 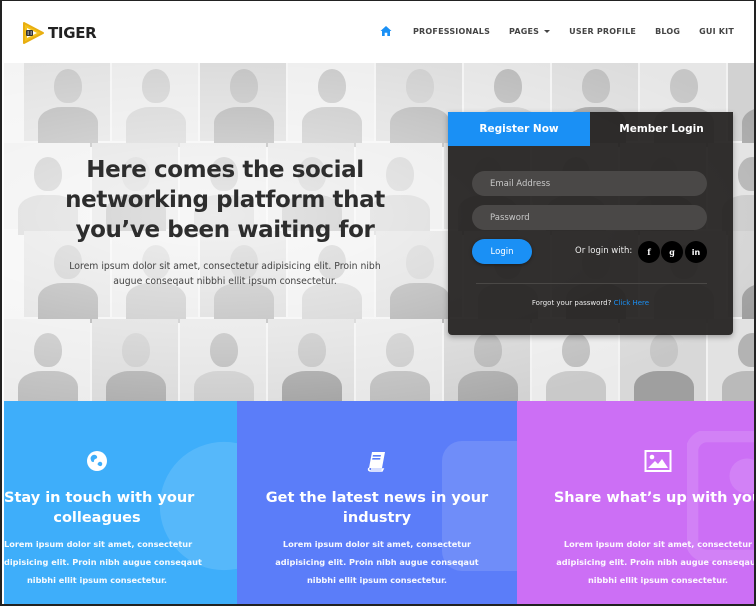 I want to click on feature-title: Share what’s up with you, so click(x=636, y=499).